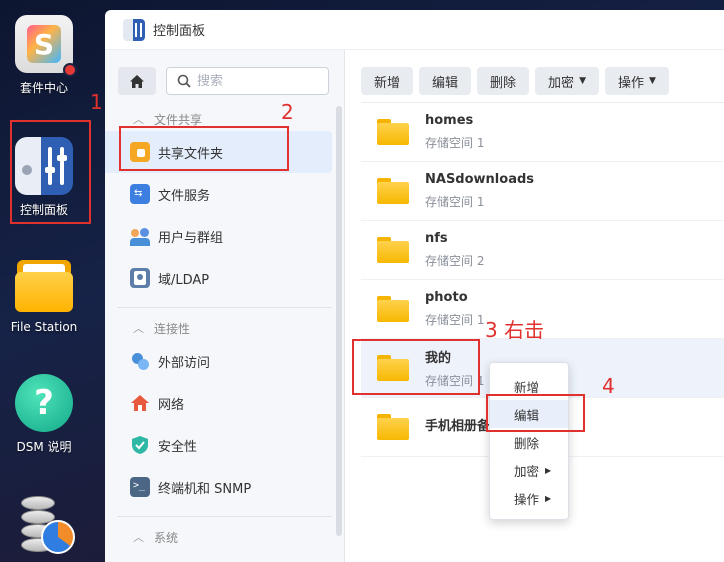 The height and width of the screenshot is (562, 724). Describe the element at coordinates (449, 120) in the screenshot. I see `folder-name: homes` at that location.